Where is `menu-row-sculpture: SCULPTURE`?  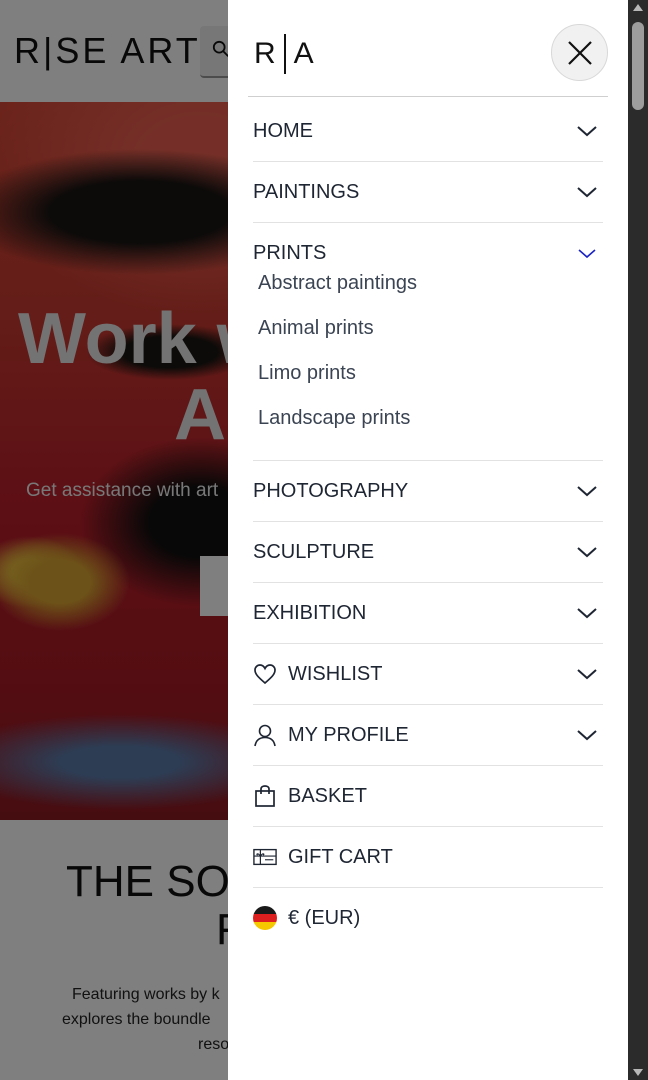
menu-row-sculpture: SCULPTURE is located at coordinates (428, 552).